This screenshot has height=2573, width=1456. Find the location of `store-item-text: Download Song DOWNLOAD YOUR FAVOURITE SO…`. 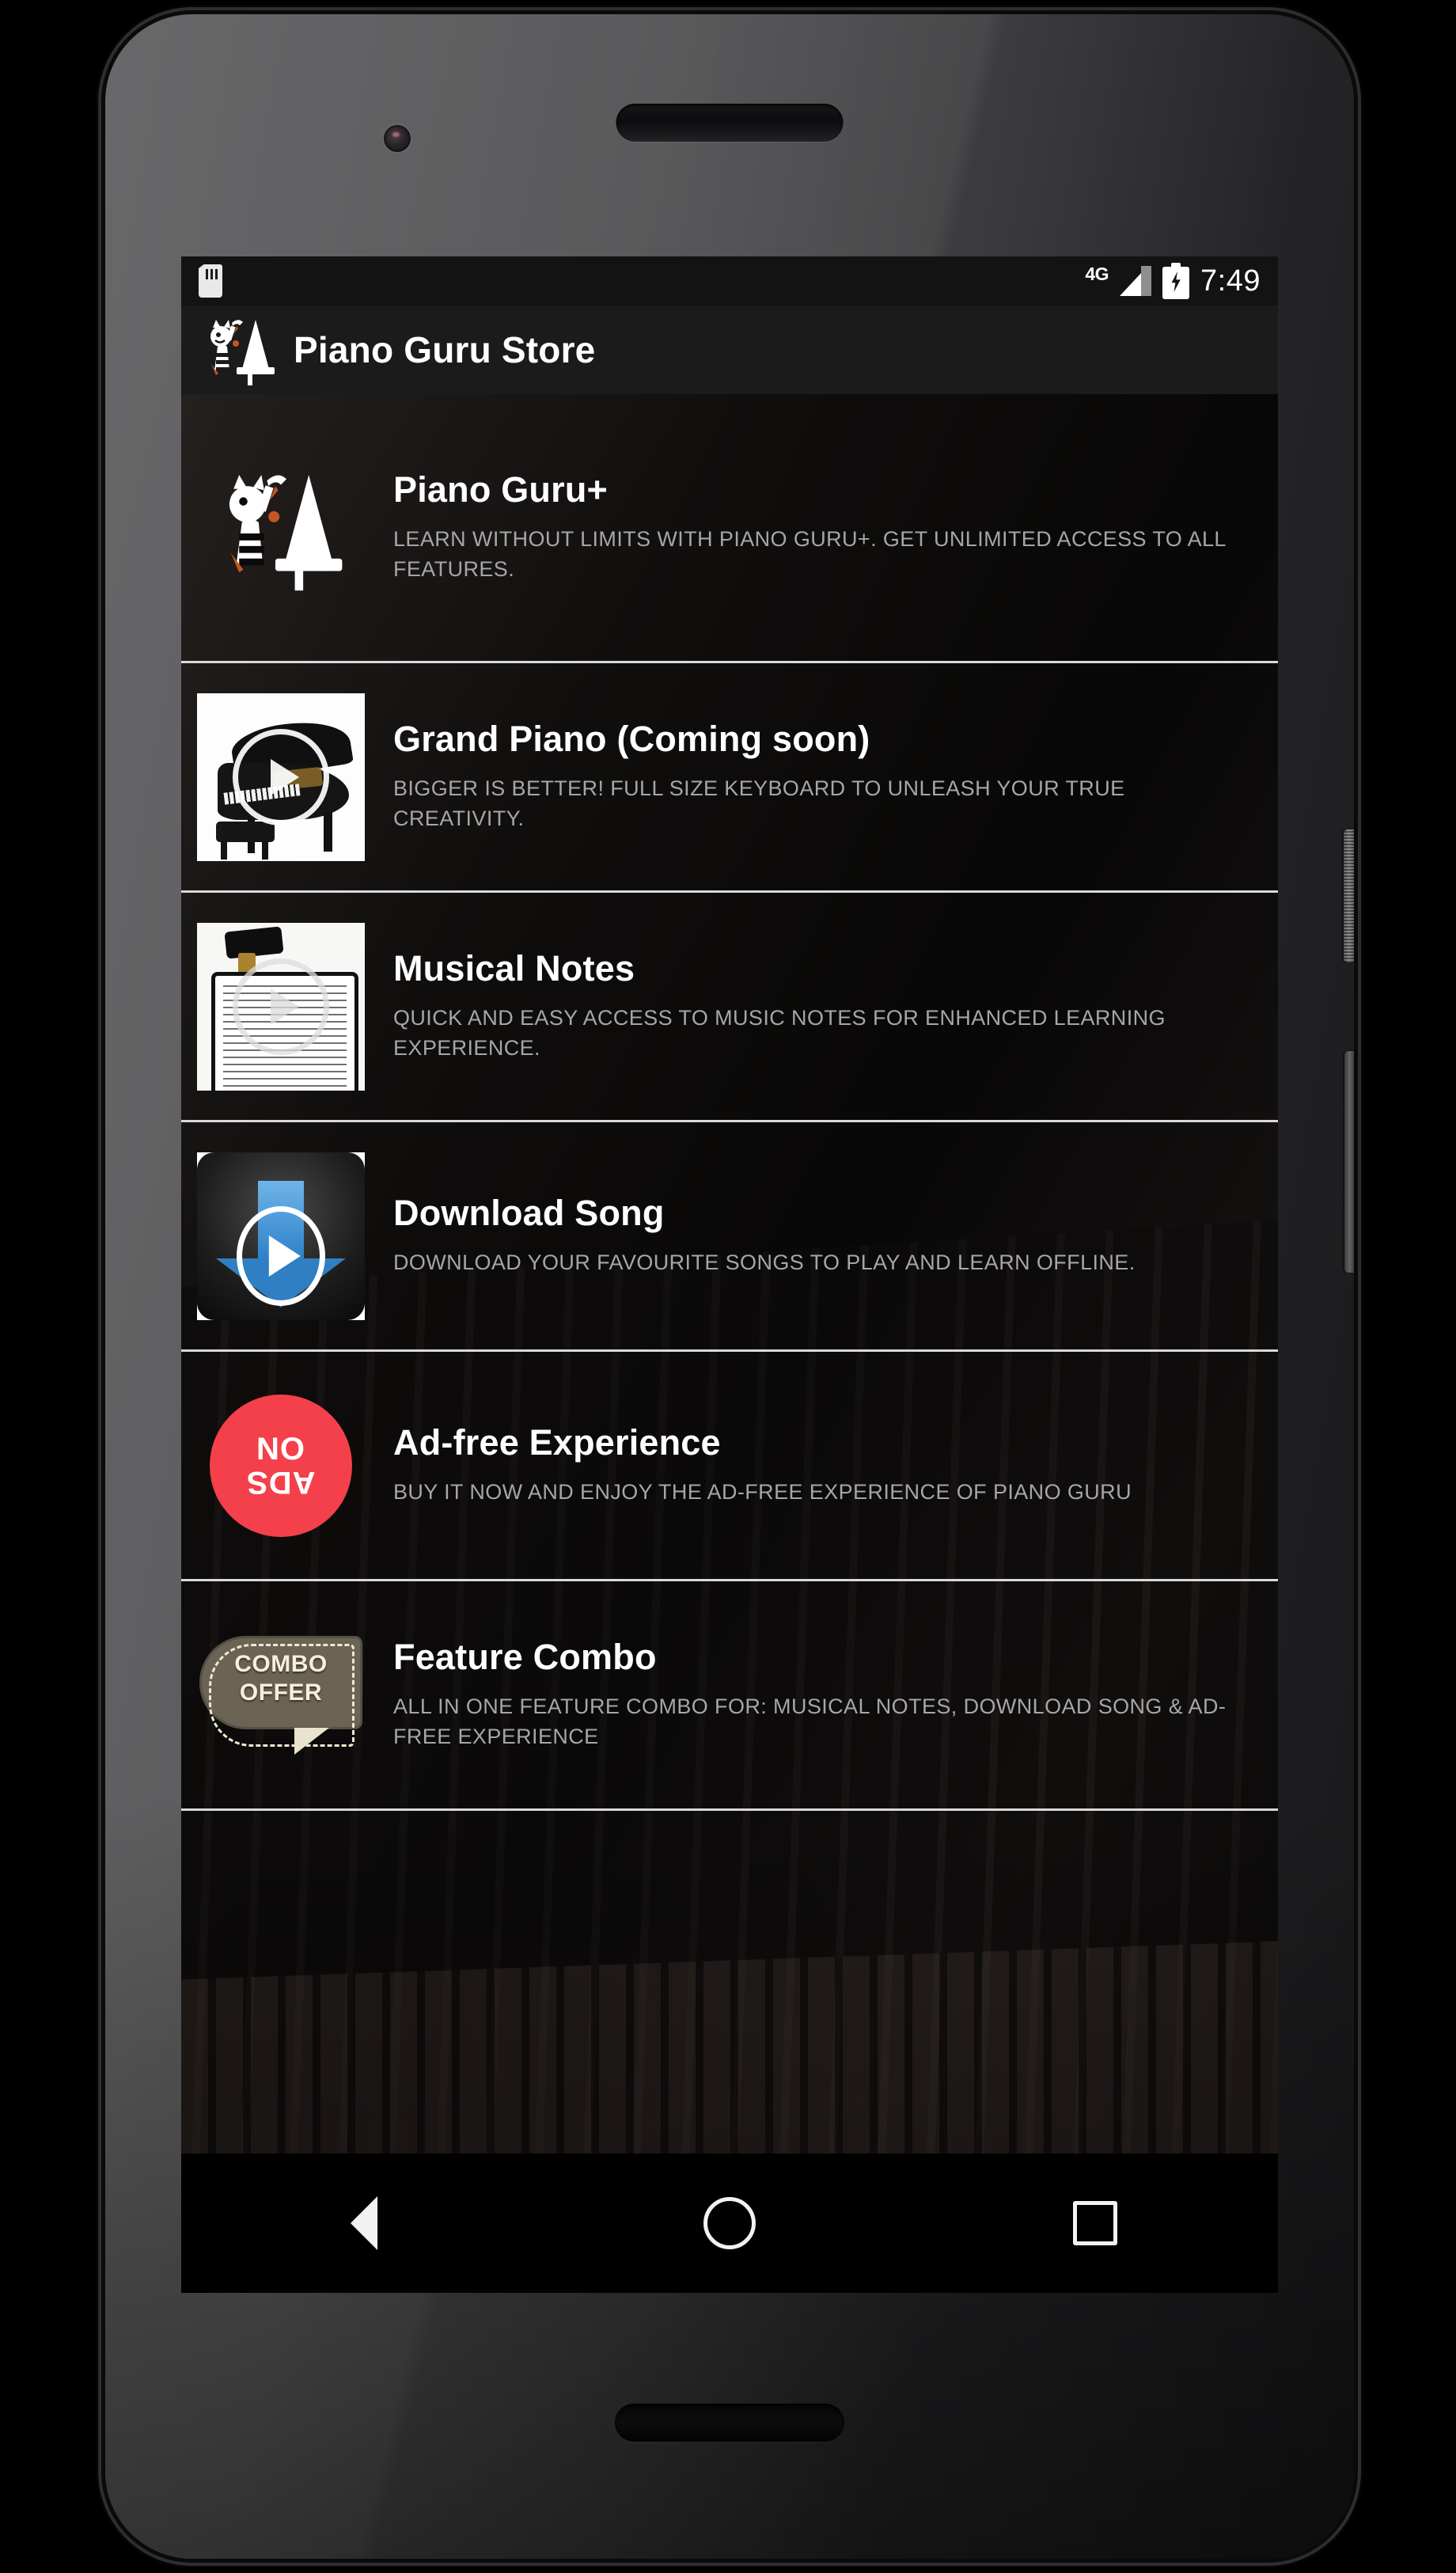

store-item-text: Download Song DOWNLOAD YOUR FAVOURITE SO… is located at coordinates (827, 1236).